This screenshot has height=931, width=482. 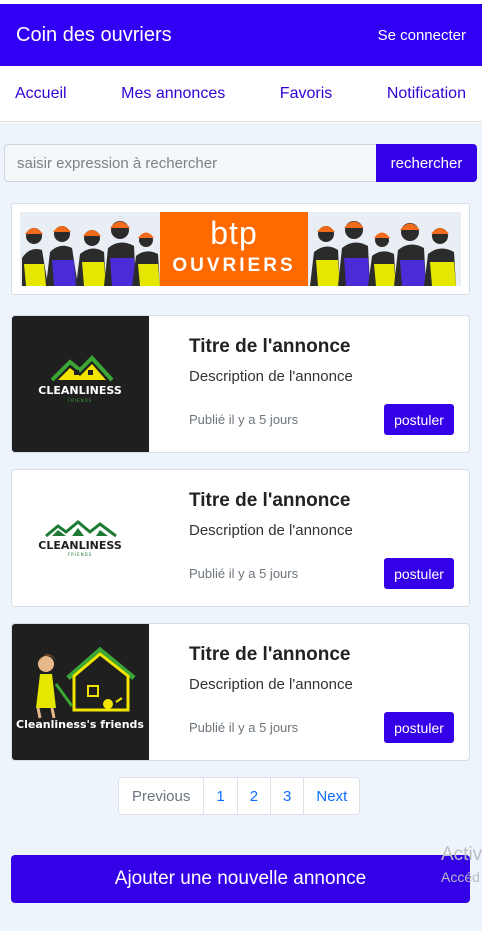 What do you see at coordinates (241, 35) in the screenshot?
I see `top-bar: Coin des ouvriers Se connecter` at bounding box center [241, 35].